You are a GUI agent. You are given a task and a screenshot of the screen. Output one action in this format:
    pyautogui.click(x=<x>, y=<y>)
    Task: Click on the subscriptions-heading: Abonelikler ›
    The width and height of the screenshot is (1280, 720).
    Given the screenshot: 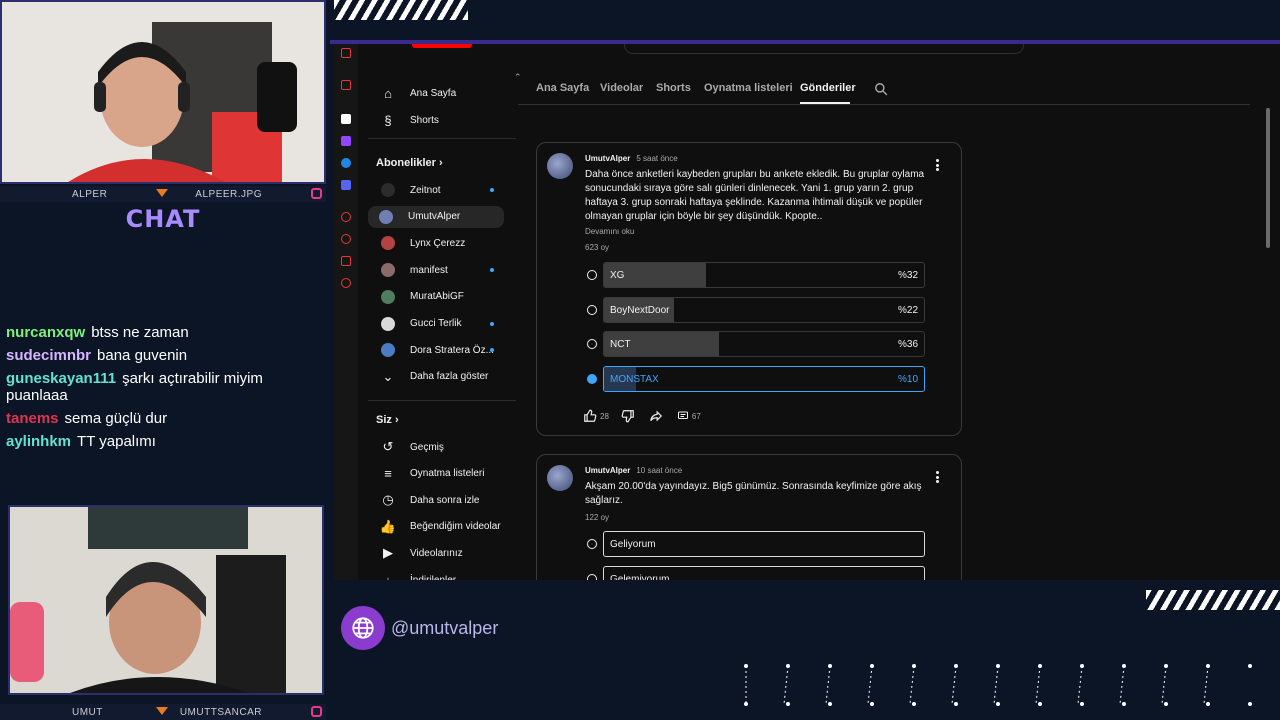 What is the action you would take?
    pyautogui.click(x=409, y=163)
    